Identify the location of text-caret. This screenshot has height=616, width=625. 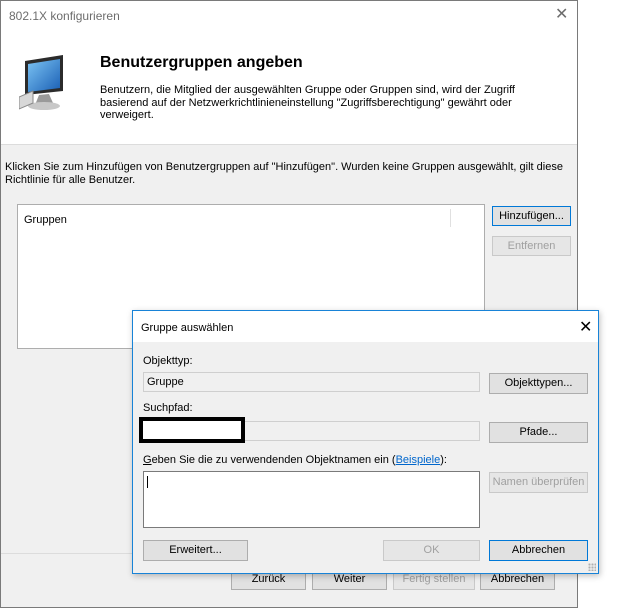
(147, 482).